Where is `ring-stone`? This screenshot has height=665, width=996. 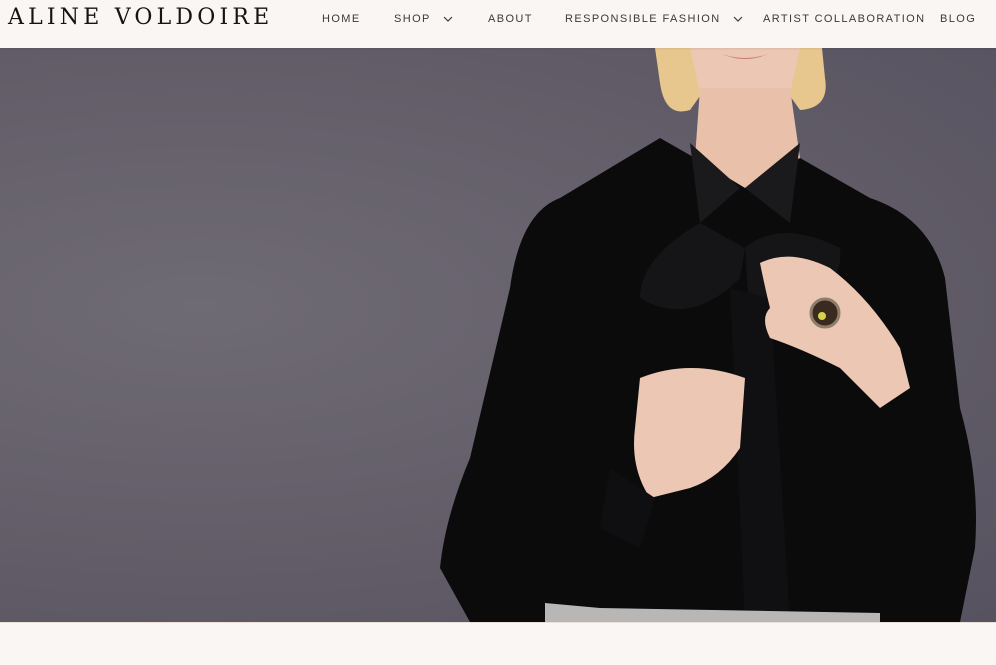 ring-stone is located at coordinates (822, 316).